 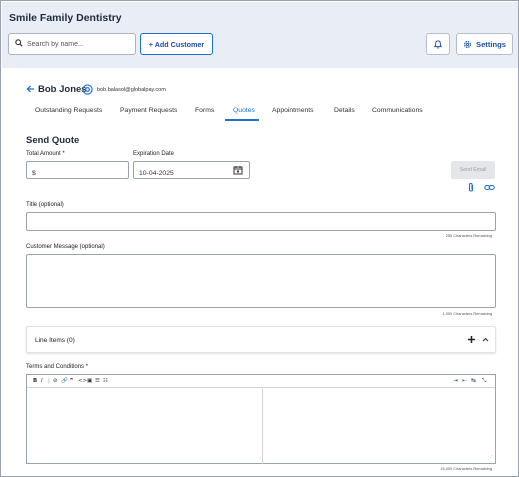 What do you see at coordinates (491, 44) in the screenshot?
I see `settings-label: Settings` at bounding box center [491, 44].